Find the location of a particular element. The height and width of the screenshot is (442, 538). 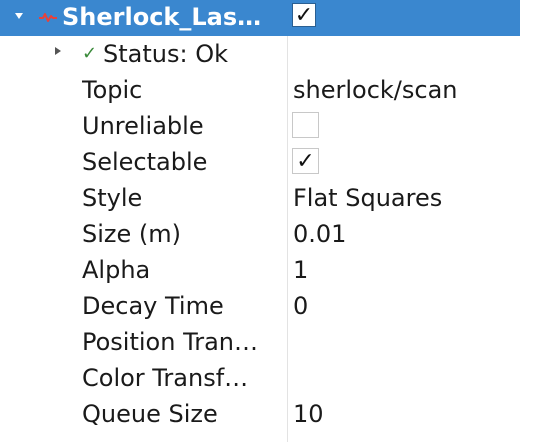

property-name: Alpha is located at coordinates (116, 270).